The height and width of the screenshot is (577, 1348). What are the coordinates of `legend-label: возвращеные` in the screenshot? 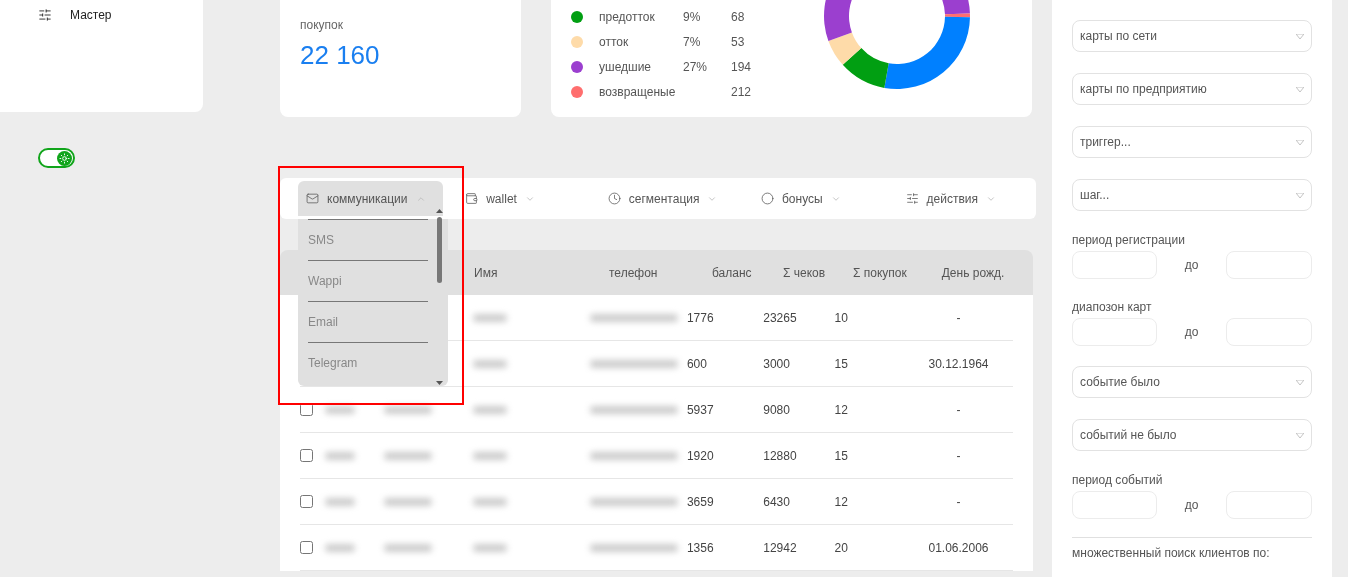 It's located at (638, 92).